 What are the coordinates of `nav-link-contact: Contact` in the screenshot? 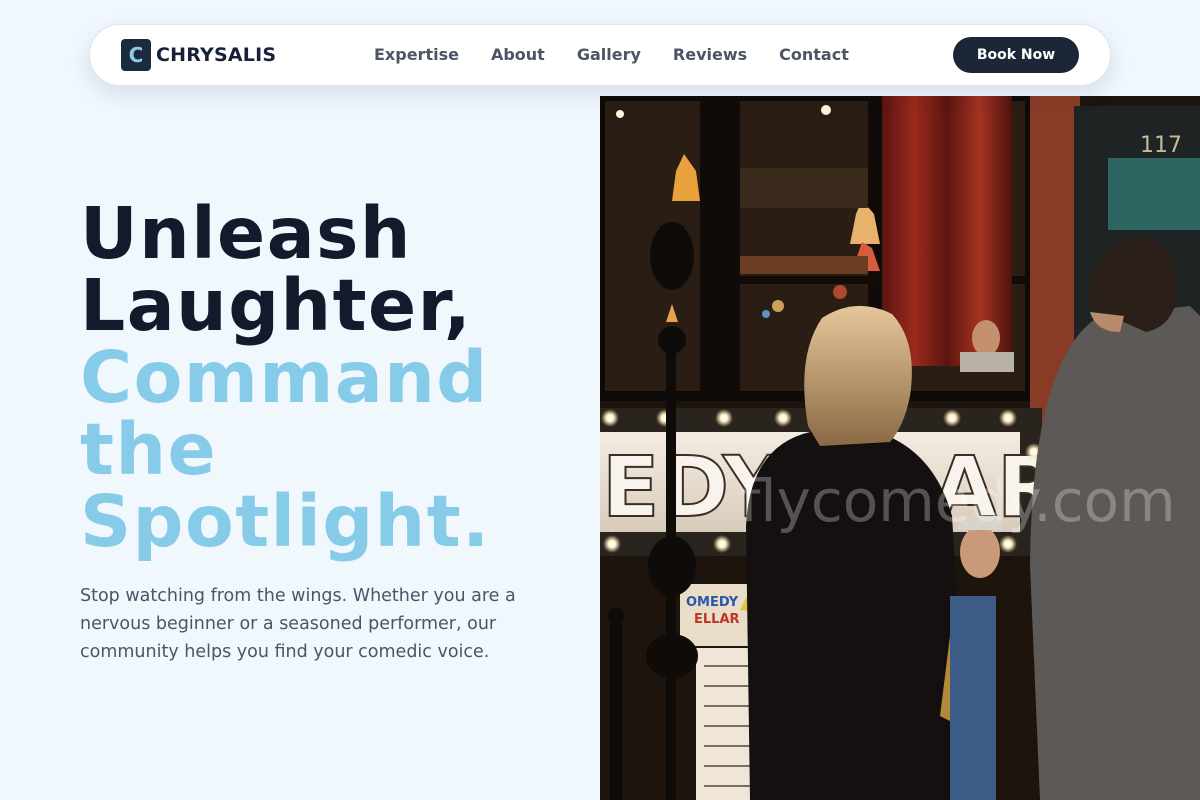 It's located at (814, 55).